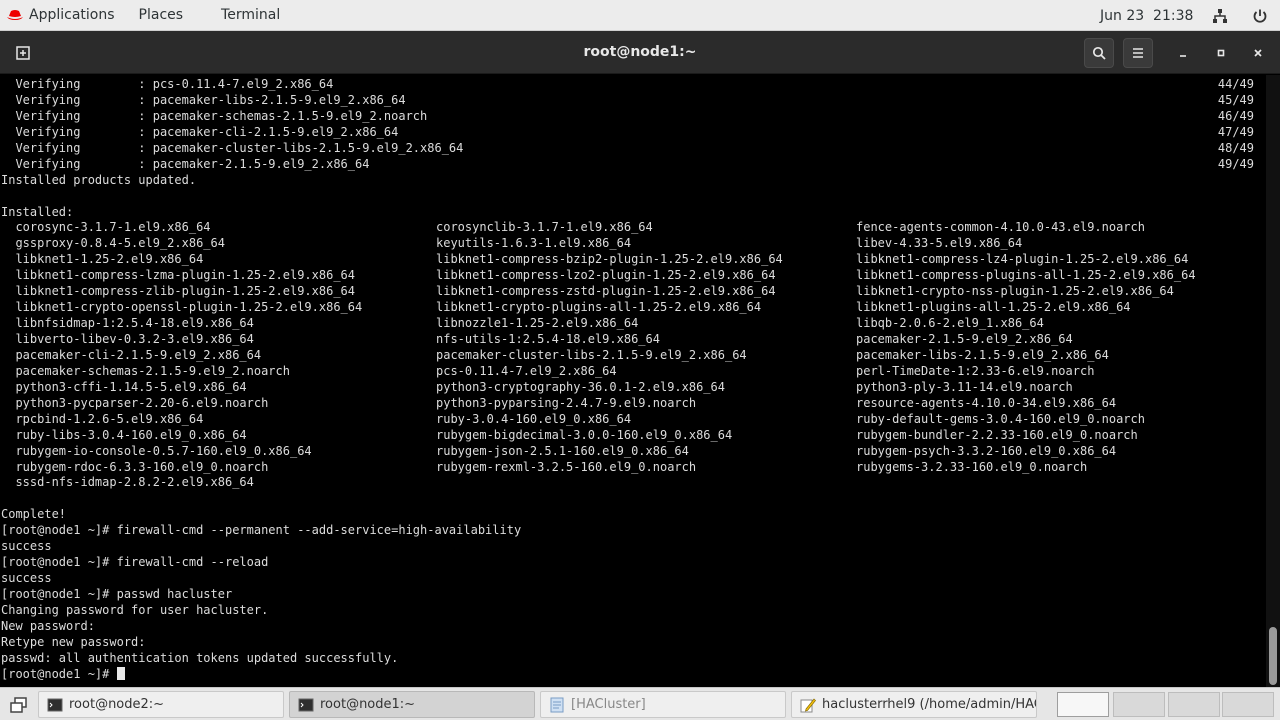  What do you see at coordinates (23, 53) in the screenshot?
I see `new-tab-button` at bounding box center [23, 53].